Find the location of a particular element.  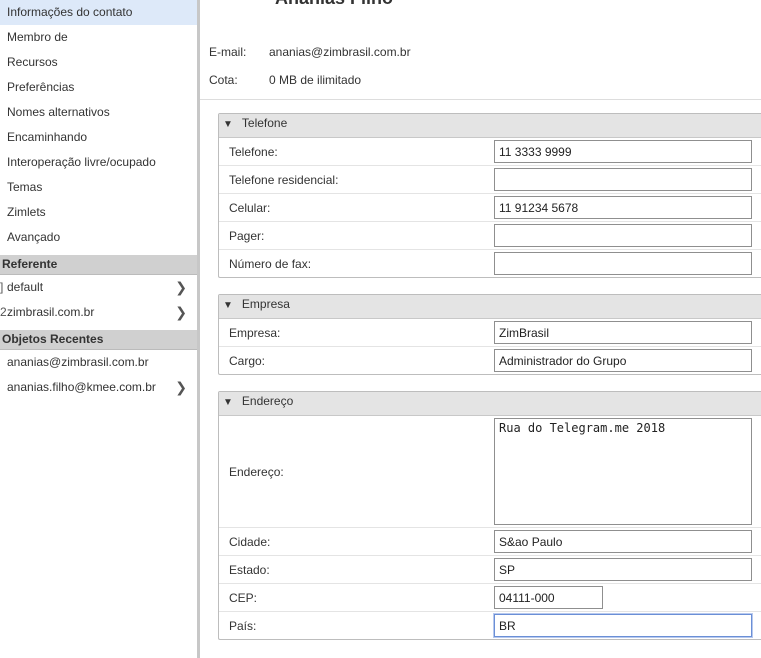

nav-member-of: Membro de is located at coordinates (98, 37).